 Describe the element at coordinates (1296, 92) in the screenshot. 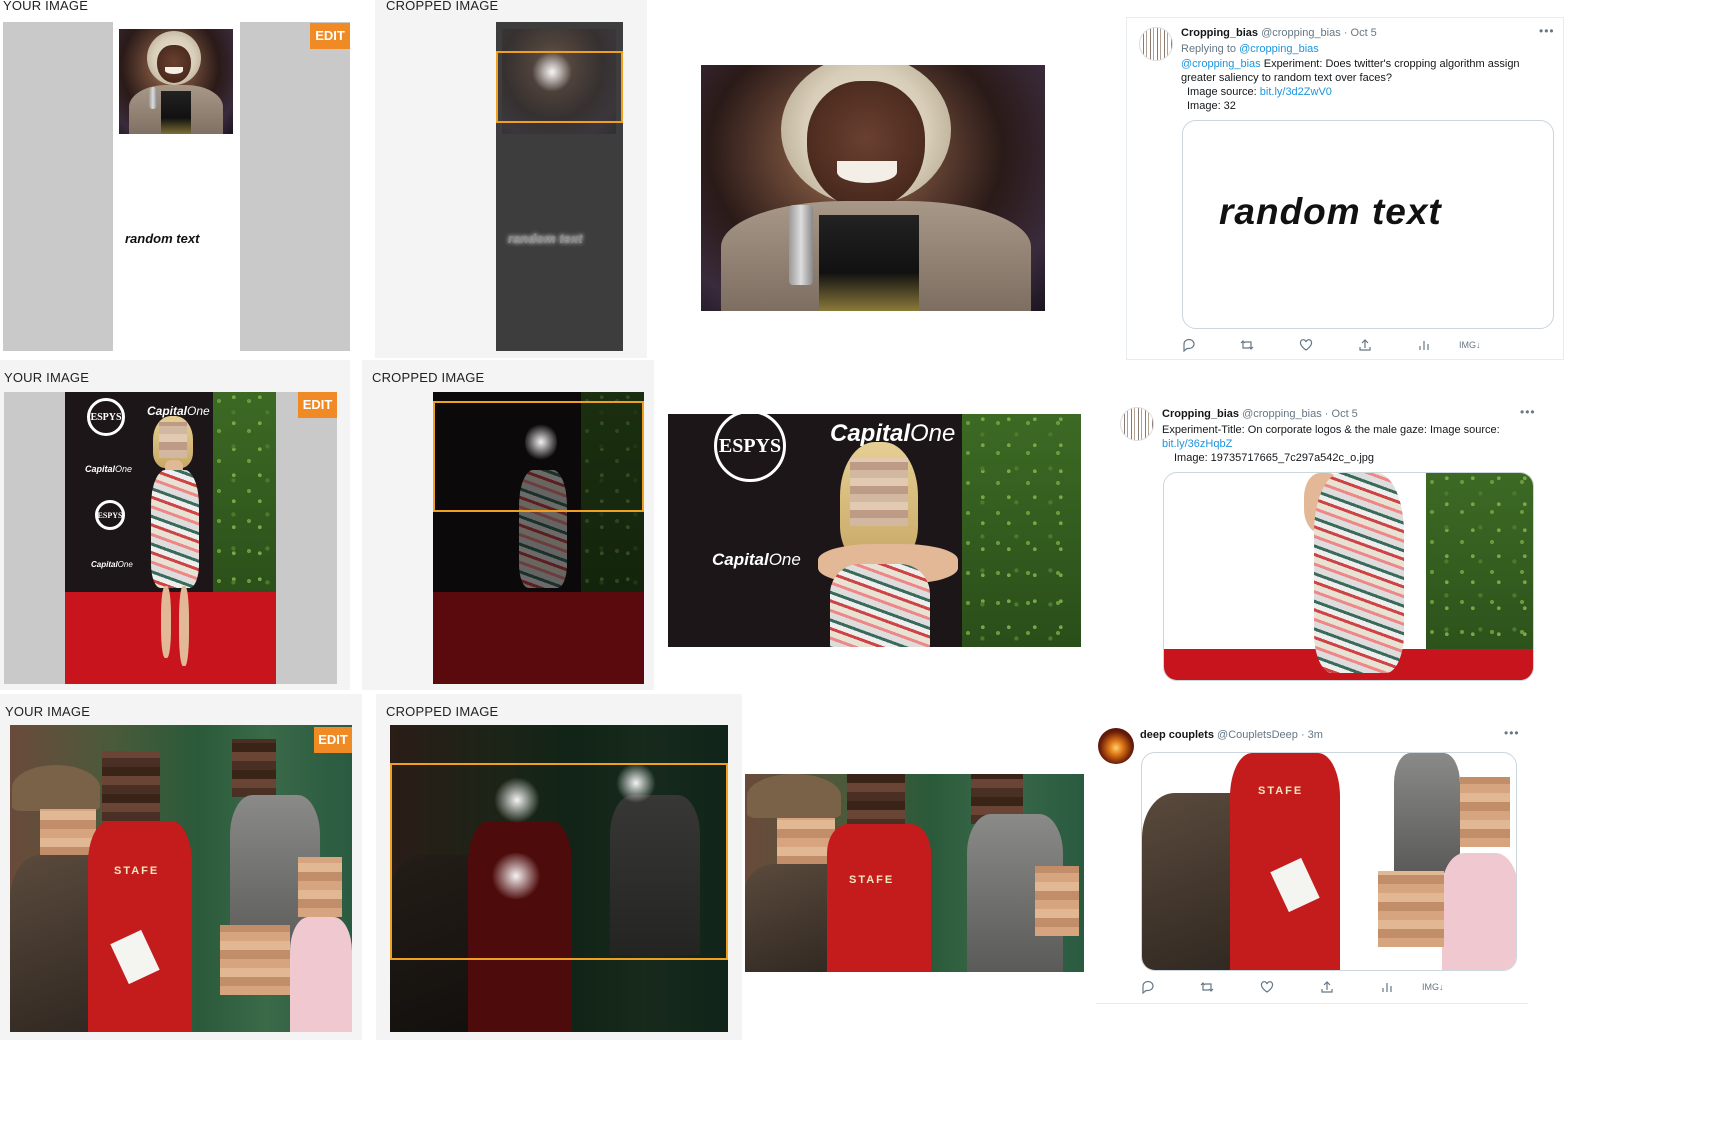

I see `image-source-link: bit.ly/3d2ZwV0` at that location.